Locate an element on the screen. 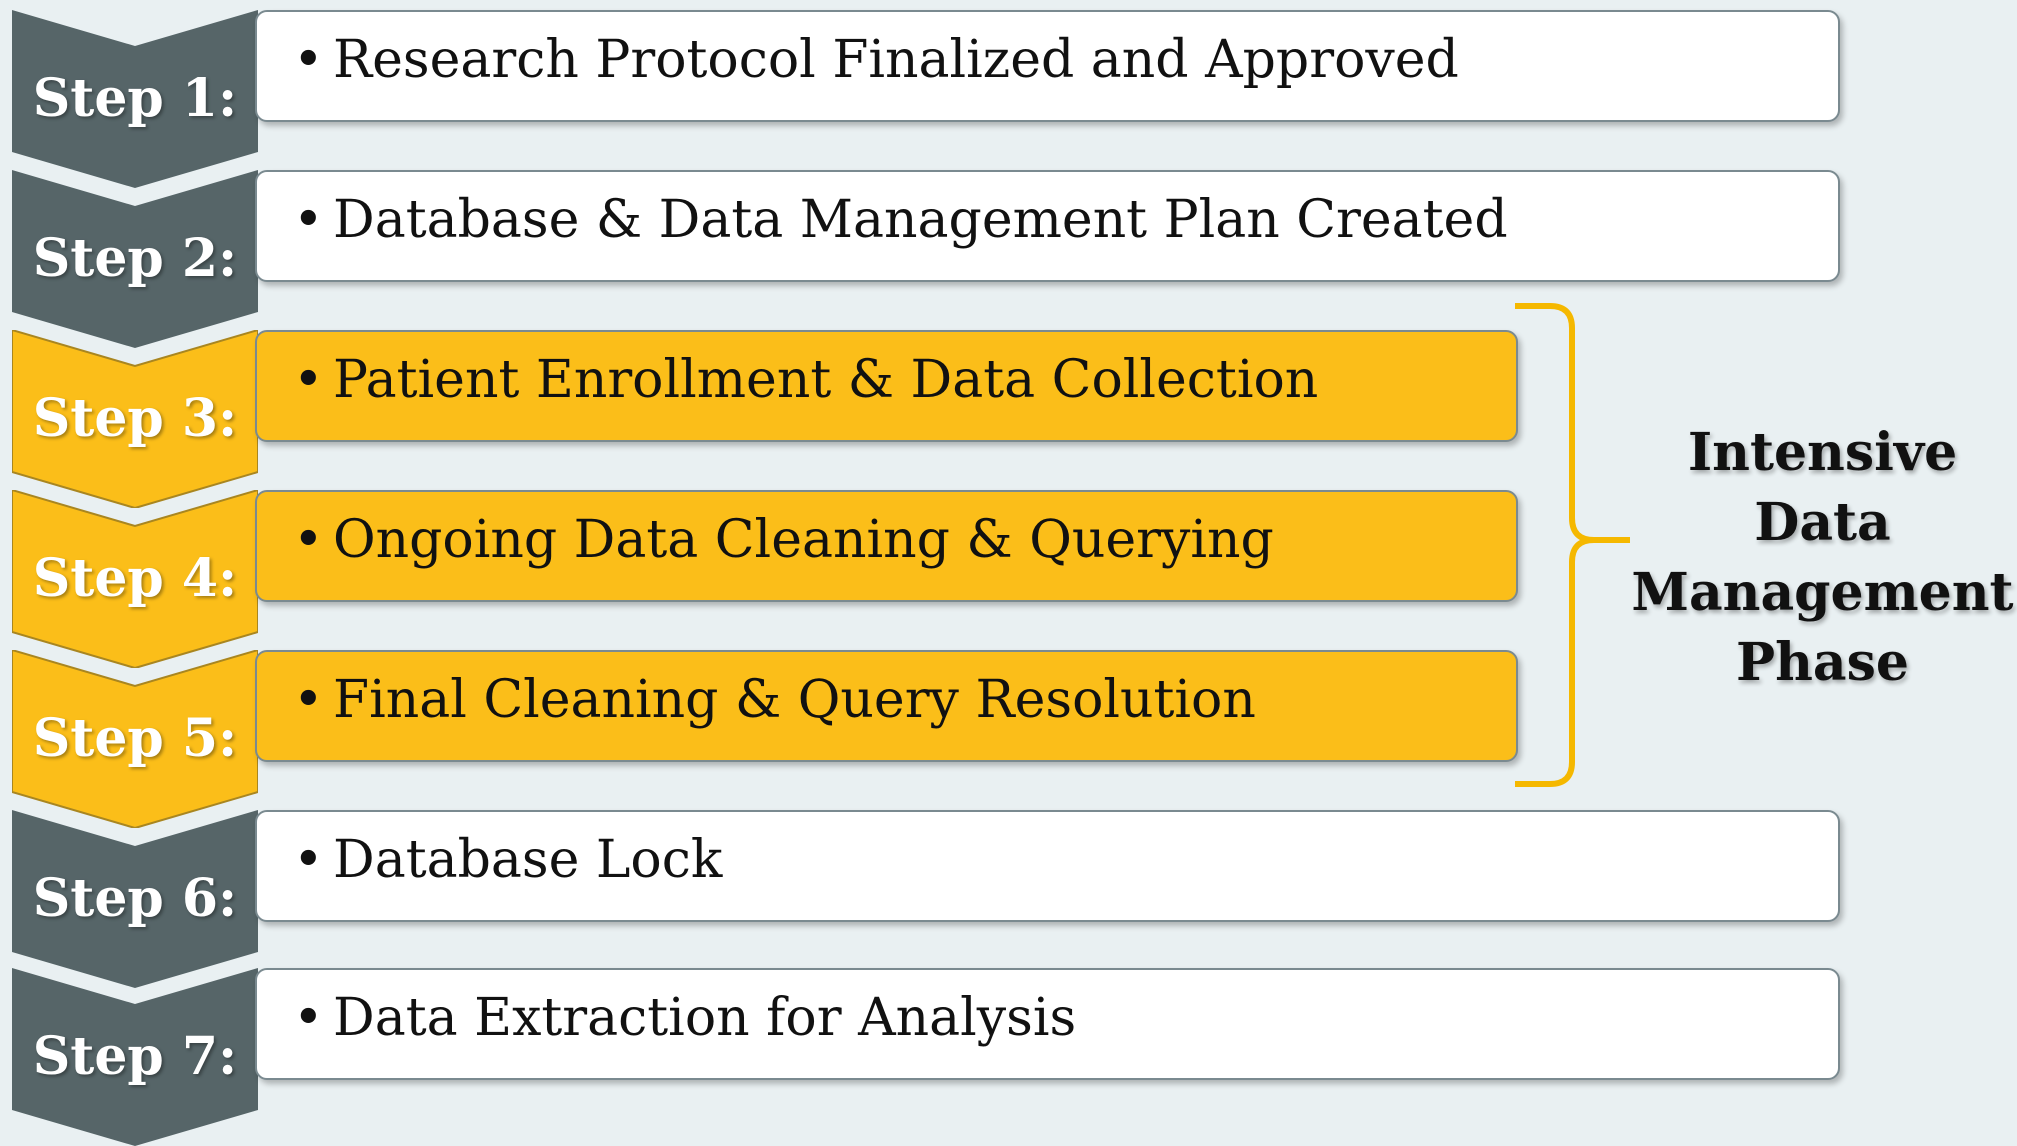 This screenshot has height=1146, width=2017. step-4-text: • Ongoing Data Cleaning & Querying is located at coordinates (783, 540).